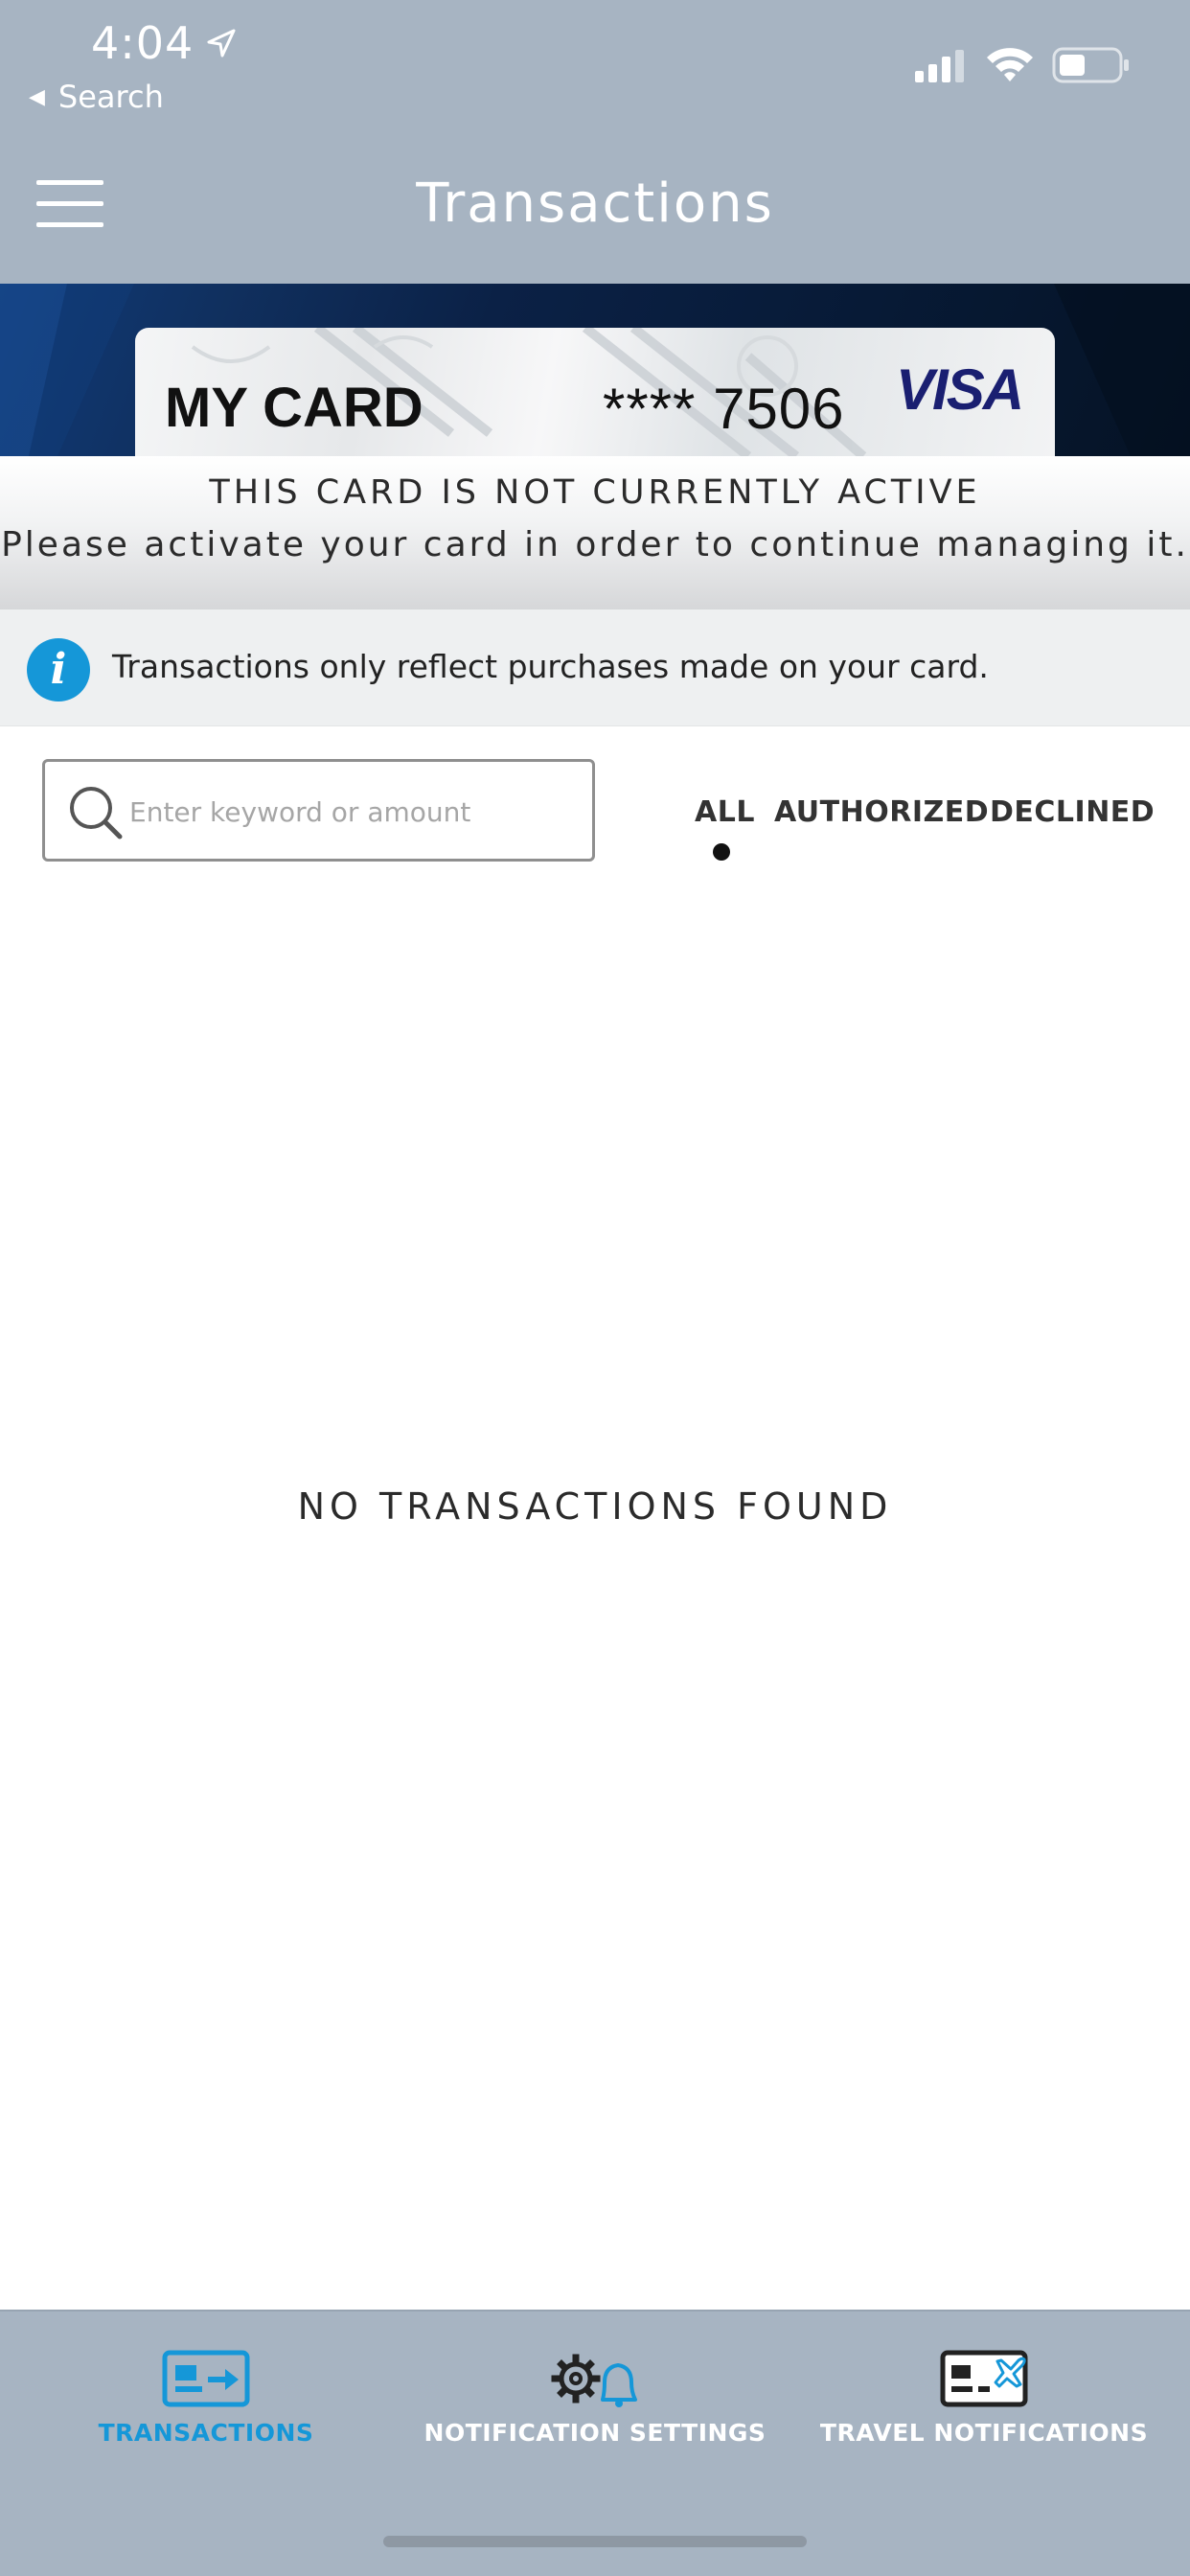 The height and width of the screenshot is (2576, 1190). Describe the element at coordinates (594, 2380) in the screenshot. I see `gear-bell-icon` at that location.